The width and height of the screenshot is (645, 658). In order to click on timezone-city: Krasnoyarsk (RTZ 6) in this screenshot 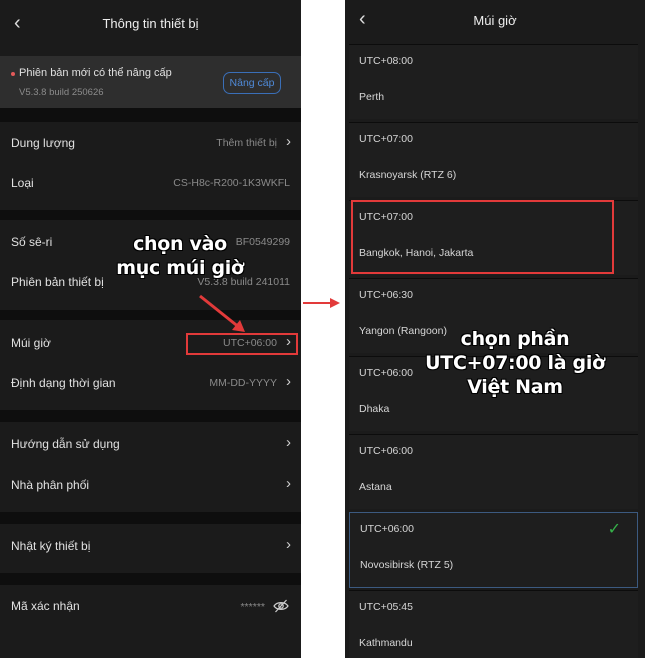, I will do `click(408, 175)`.